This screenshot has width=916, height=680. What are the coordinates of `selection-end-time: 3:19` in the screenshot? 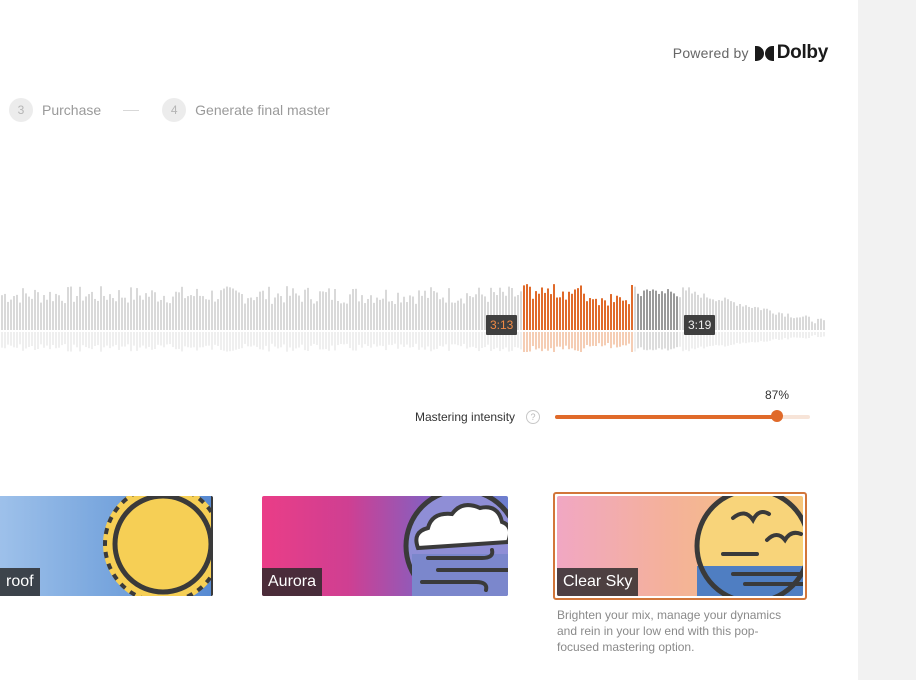 It's located at (700, 325).